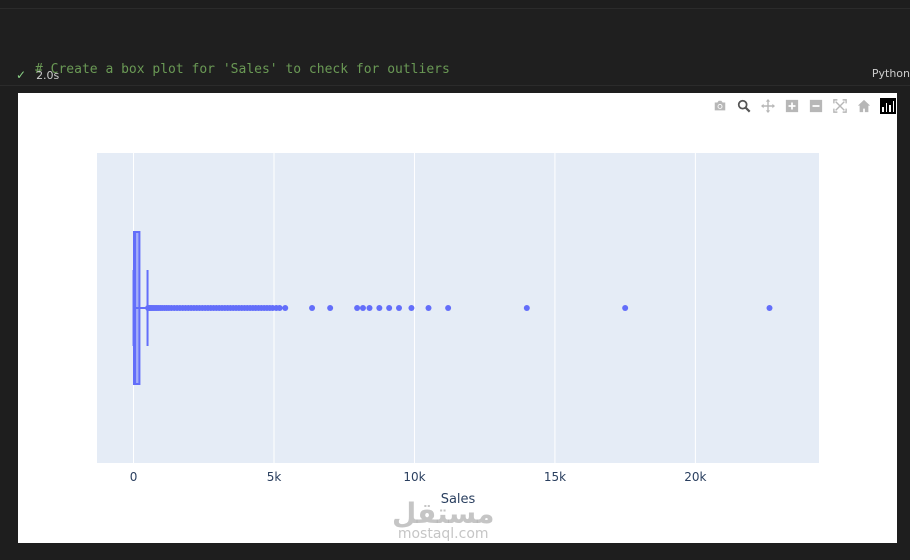 The image size is (910, 560). Describe the element at coordinates (21, 75) in the screenshot. I see `check-icon: ✓` at that location.